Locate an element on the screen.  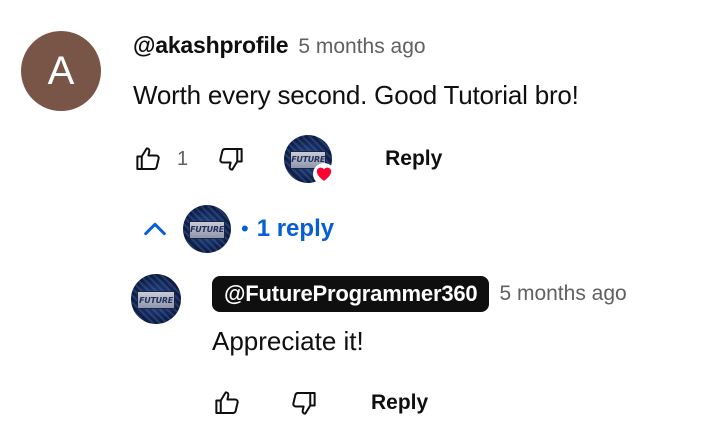
replies-toggle: FUTURE • 1 reply is located at coordinates (233, 229).